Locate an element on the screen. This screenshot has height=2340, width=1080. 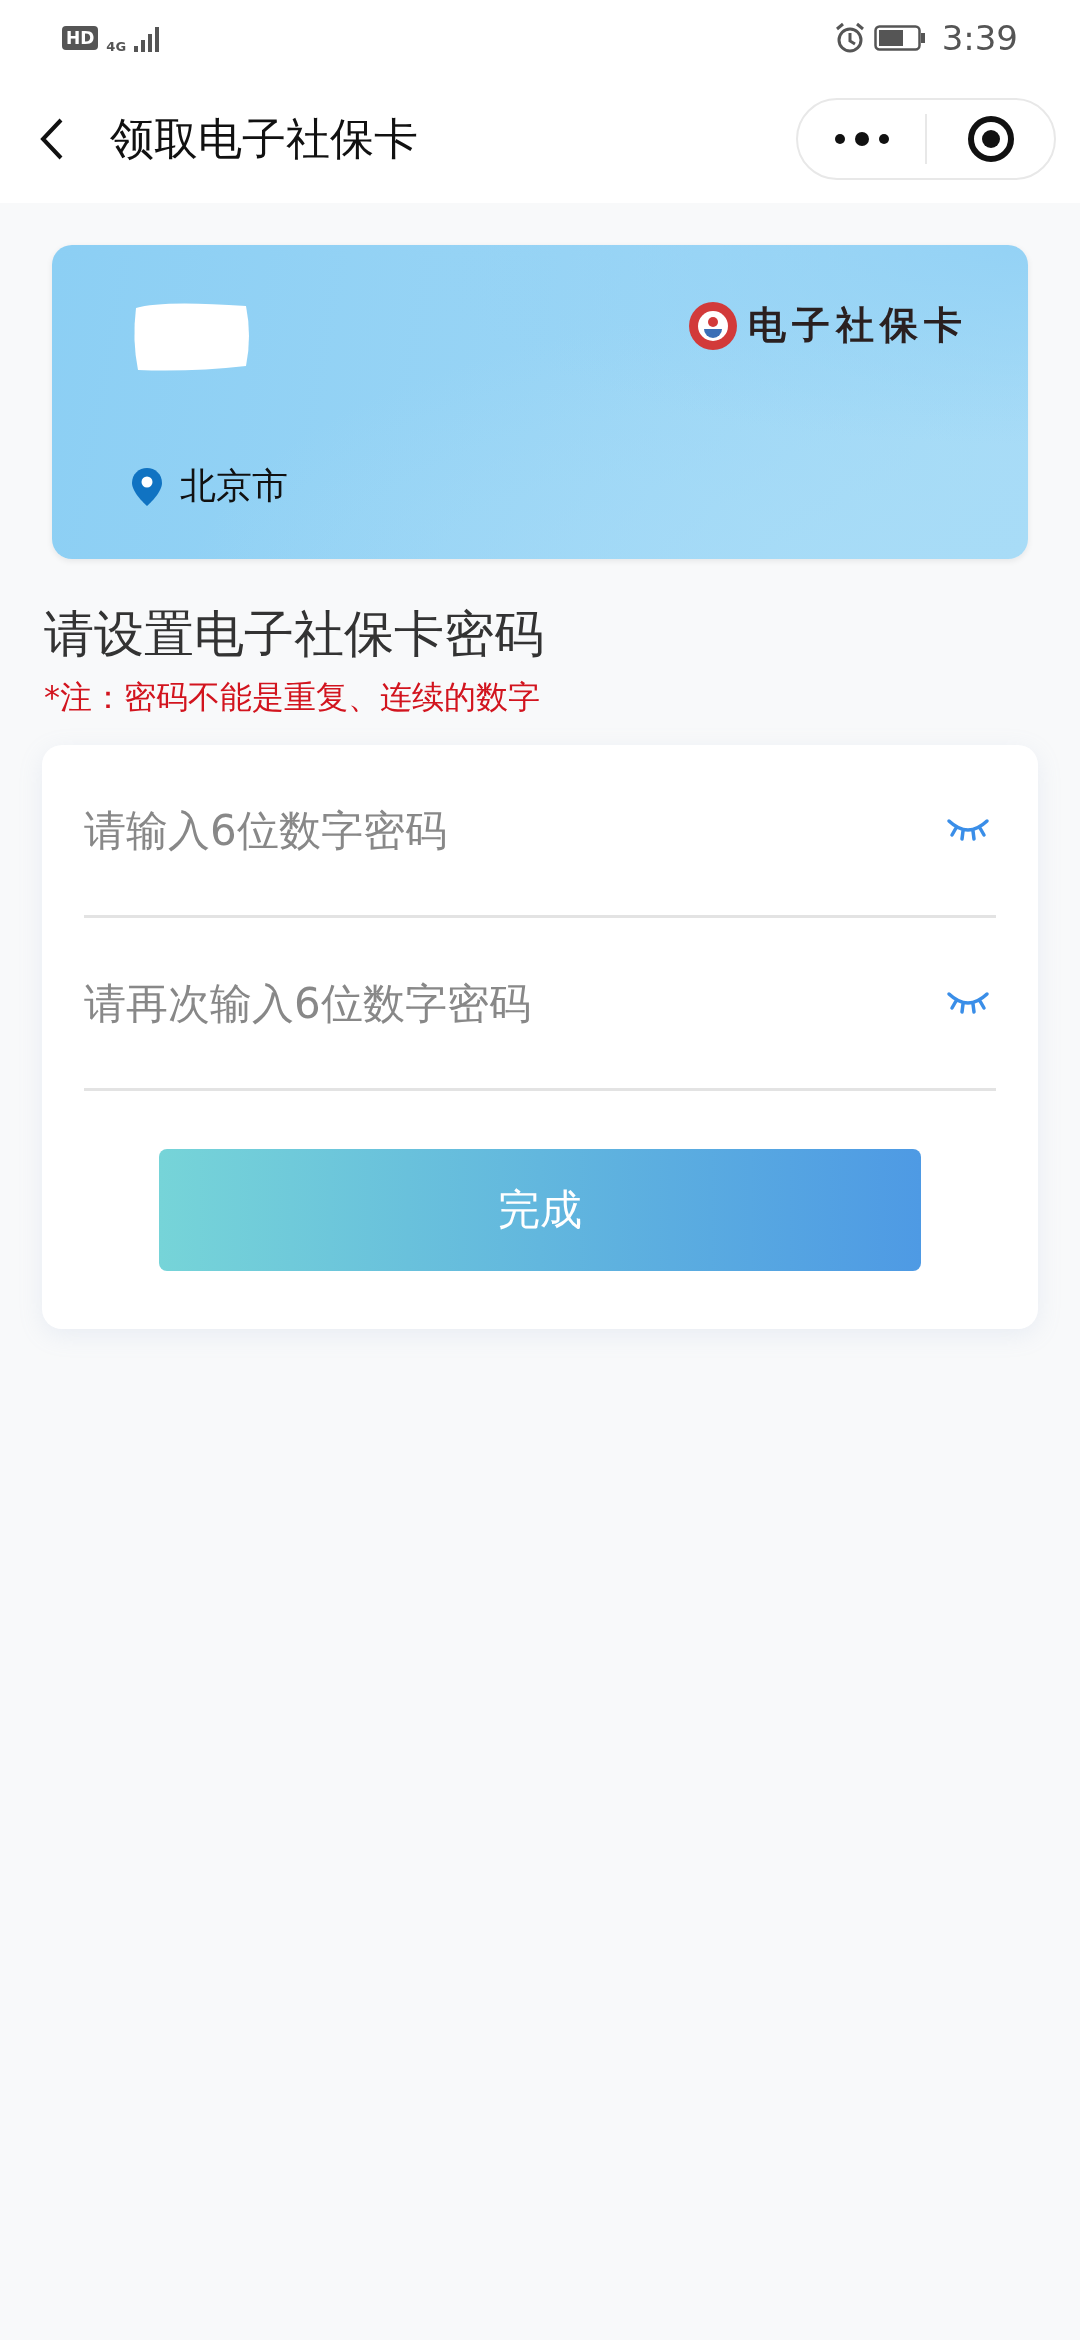
more-icon is located at coordinates (861, 139).